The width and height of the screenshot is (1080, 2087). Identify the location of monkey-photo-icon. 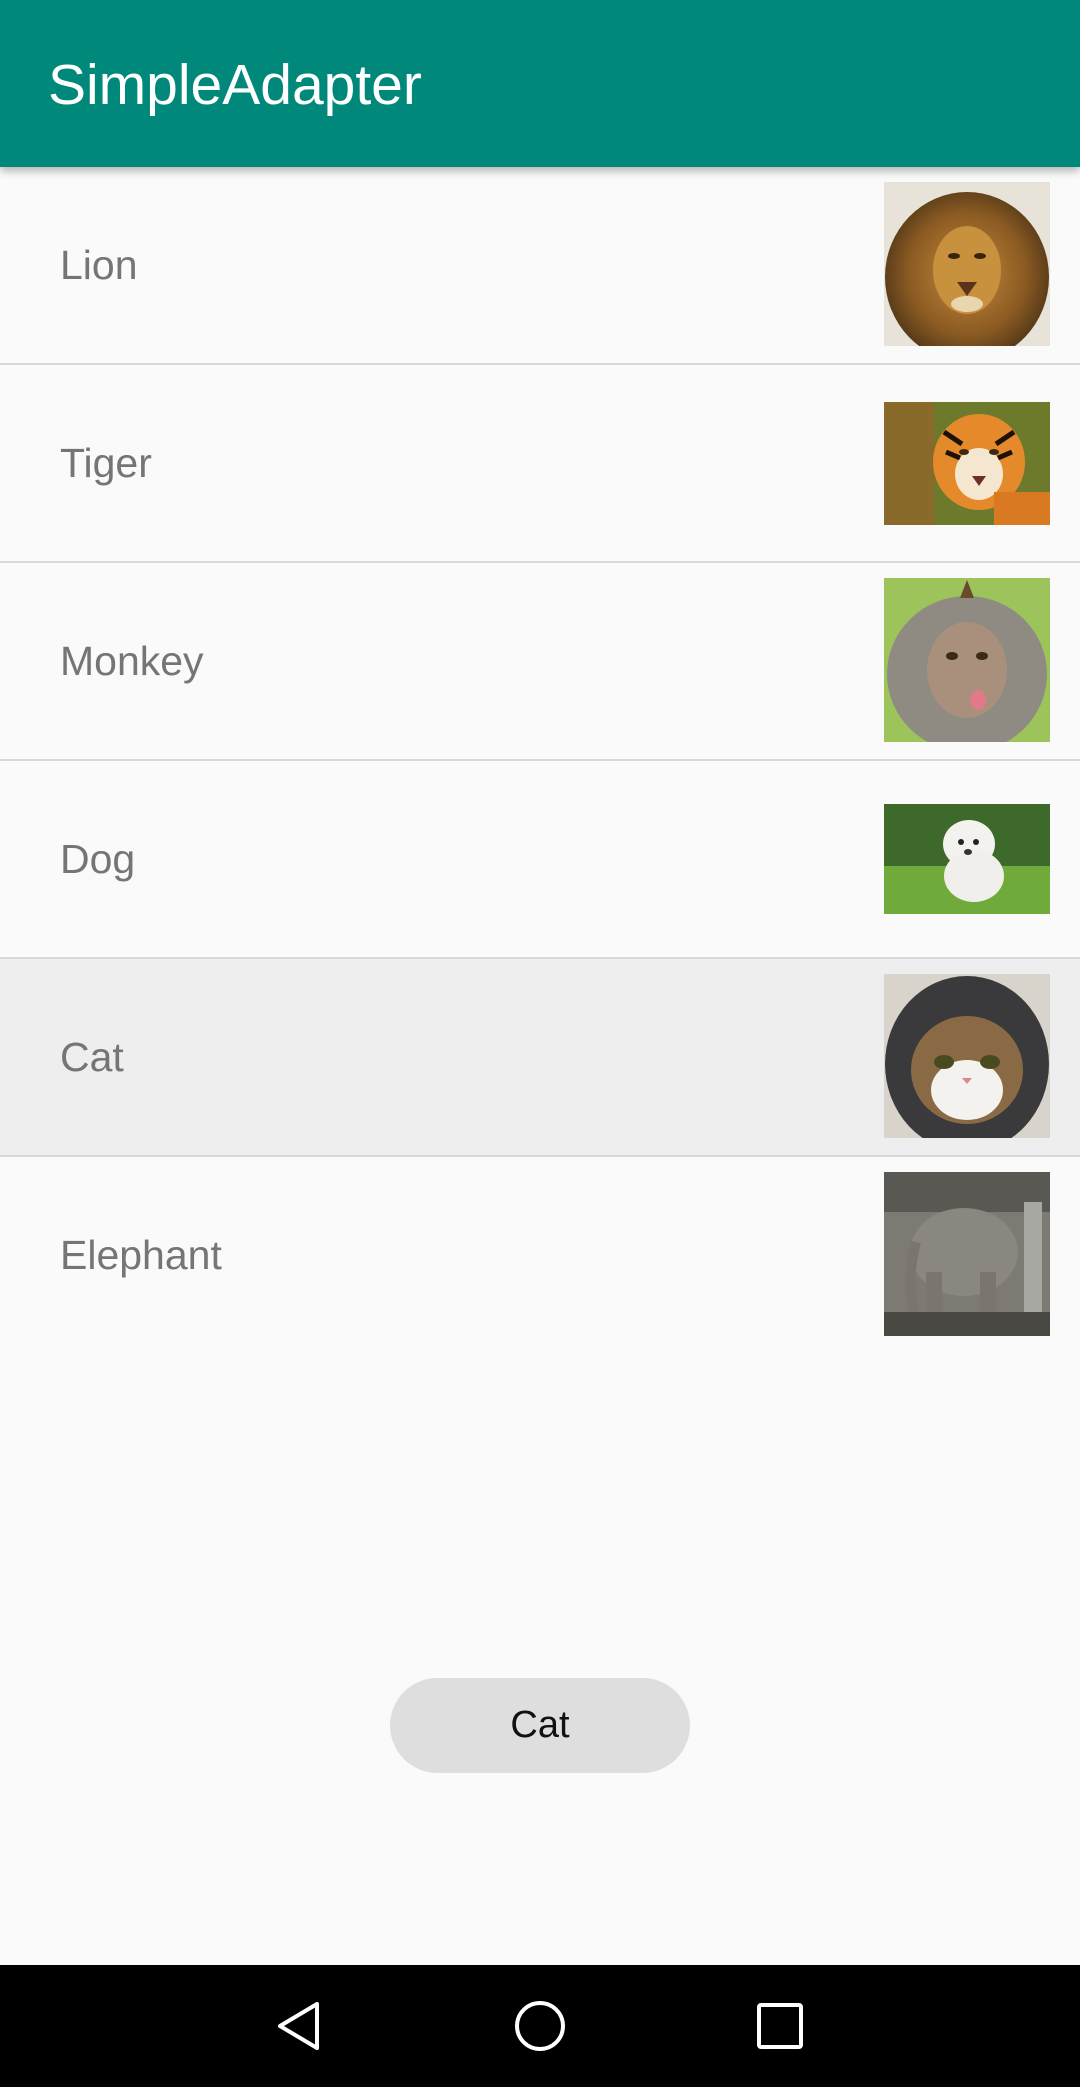
(967, 660).